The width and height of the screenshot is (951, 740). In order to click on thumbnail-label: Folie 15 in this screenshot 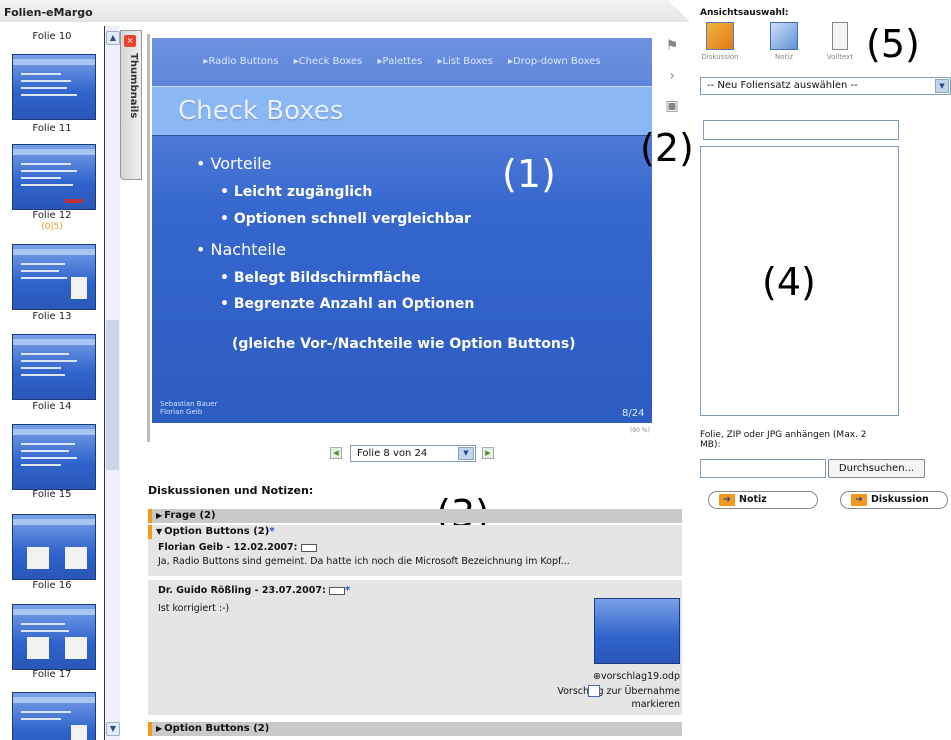, I will do `click(52, 494)`.